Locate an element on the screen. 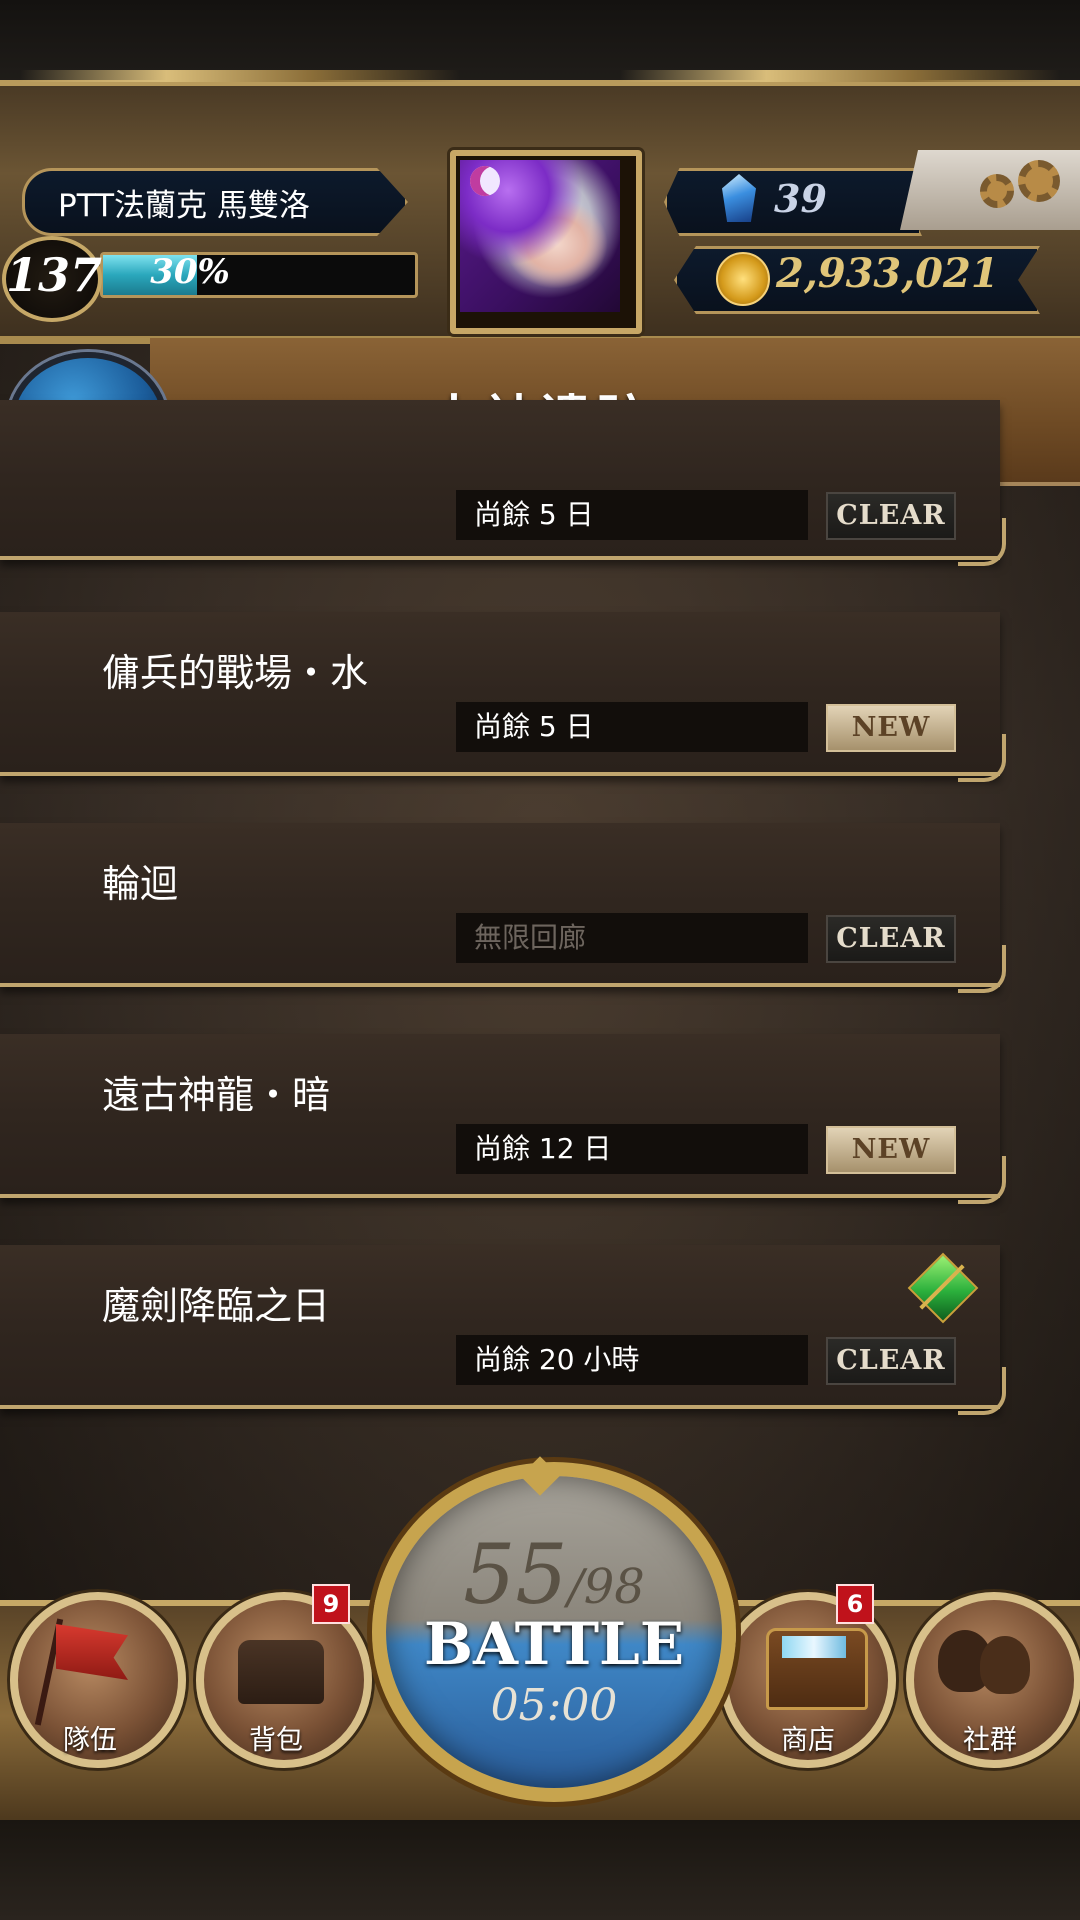 Image resolution: width=1080 pixels, height=1920 pixels. stage-name: 傭兵的戰場・水 is located at coordinates (235, 673).